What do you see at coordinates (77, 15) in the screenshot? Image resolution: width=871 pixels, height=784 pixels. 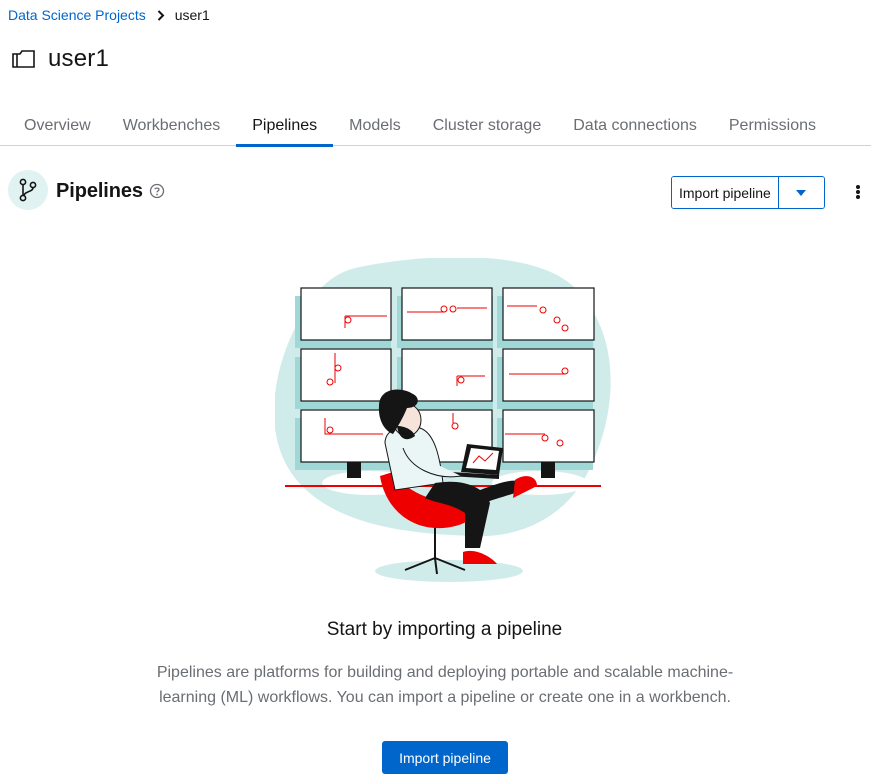 I see `breadcrumb-link-data-science-projects: Data Science Projects` at bounding box center [77, 15].